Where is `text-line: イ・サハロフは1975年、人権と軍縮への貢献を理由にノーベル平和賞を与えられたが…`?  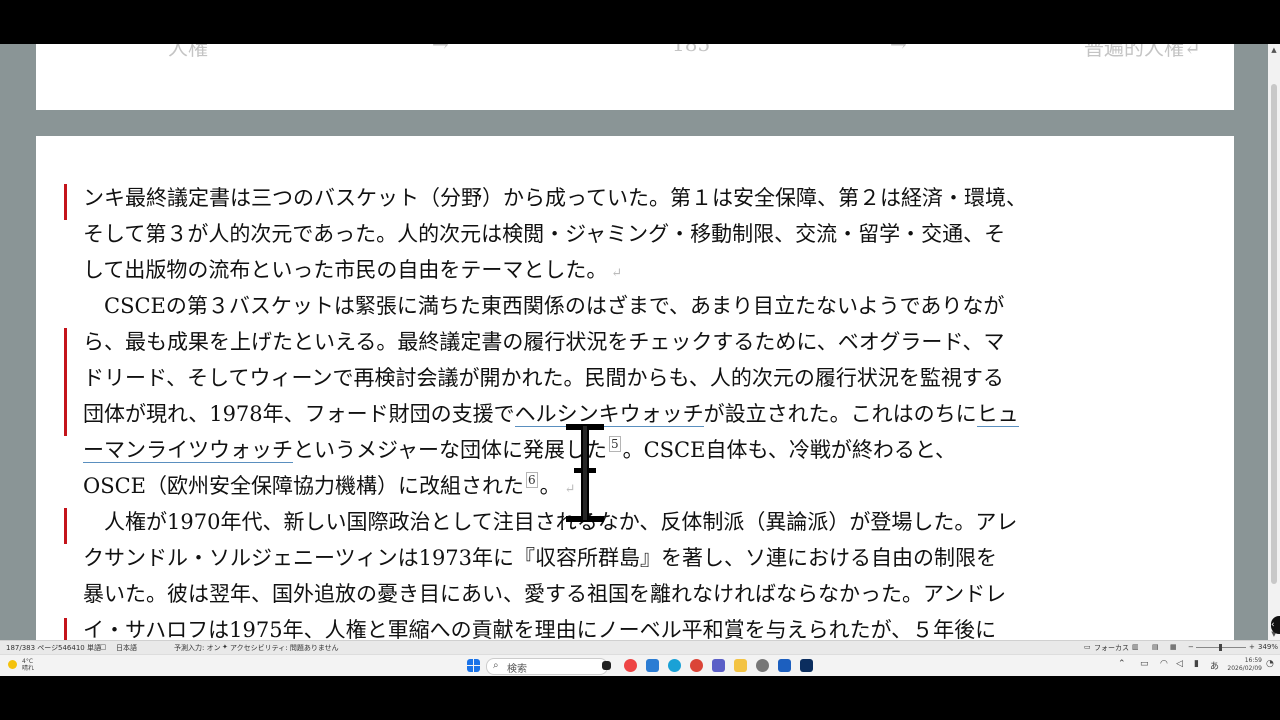 text-line: イ・サハロフは1975年、人権と軍縮への貢献を理由にノーベル平和賞を与えられたが… is located at coordinates (539, 628).